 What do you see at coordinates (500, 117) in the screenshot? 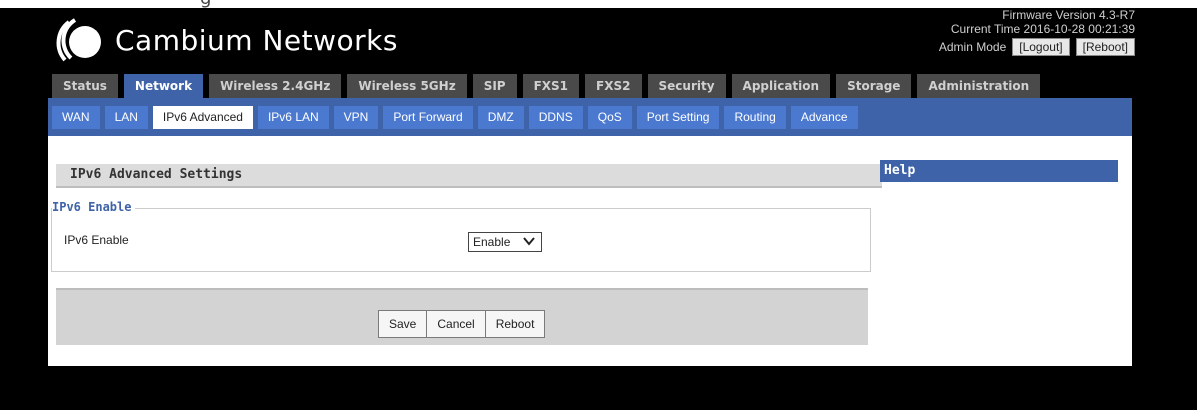
I see `subtab-dmz: DMZ` at bounding box center [500, 117].